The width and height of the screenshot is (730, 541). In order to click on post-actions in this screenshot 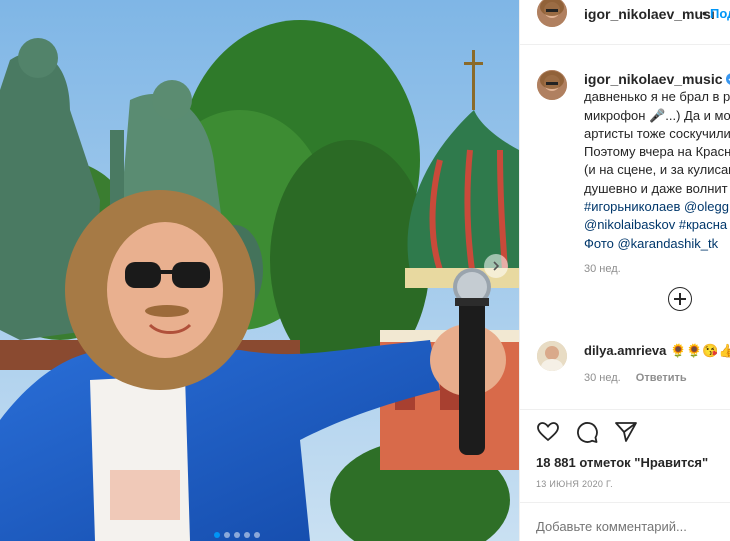, I will do `click(587, 432)`.